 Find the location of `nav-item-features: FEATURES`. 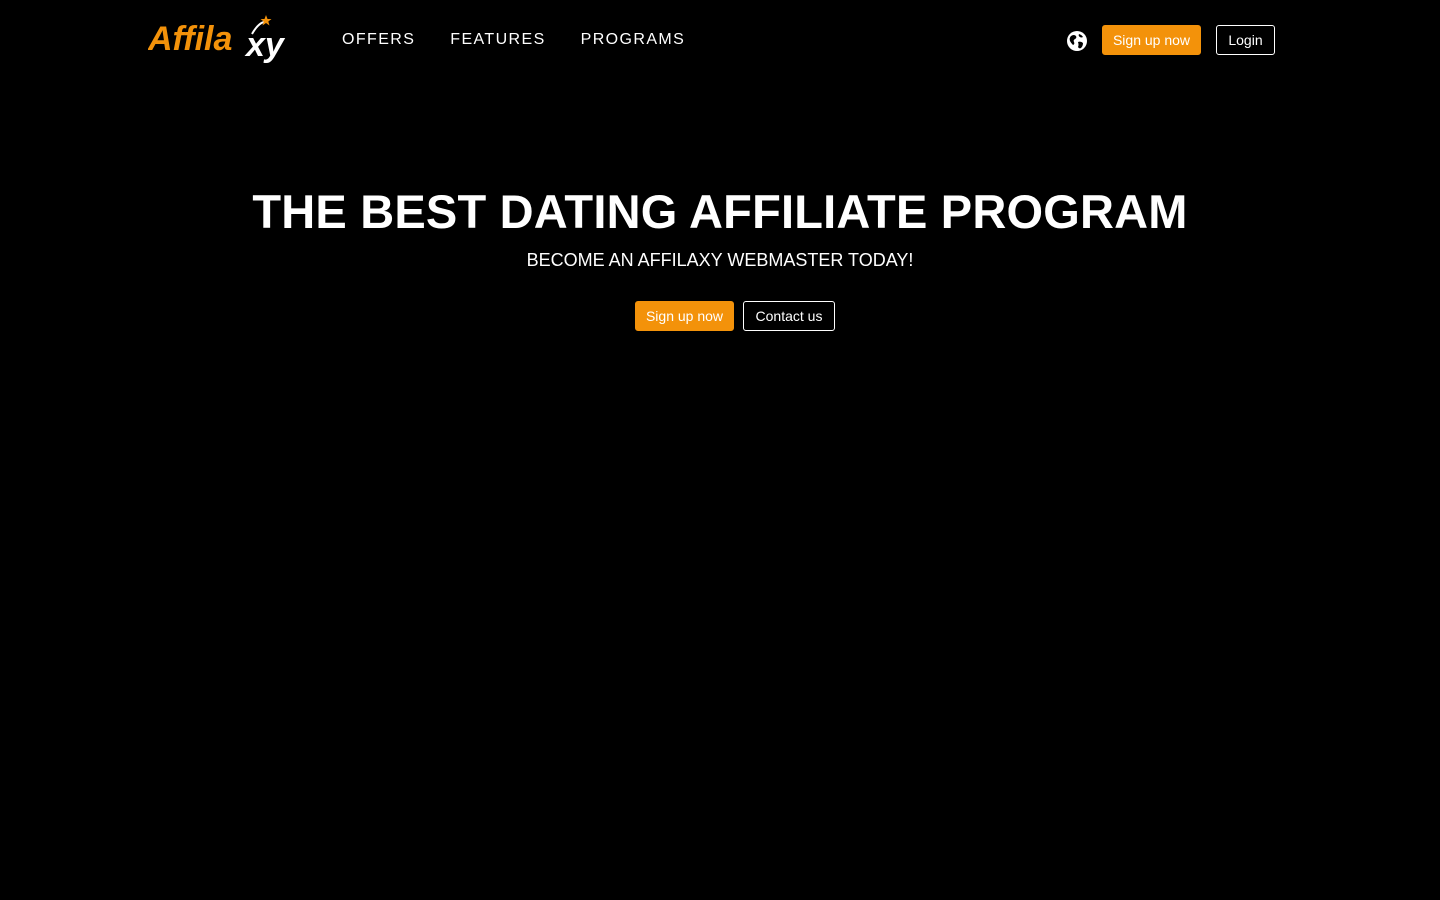

nav-item-features: FEATURES is located at coordinates (497, 40).